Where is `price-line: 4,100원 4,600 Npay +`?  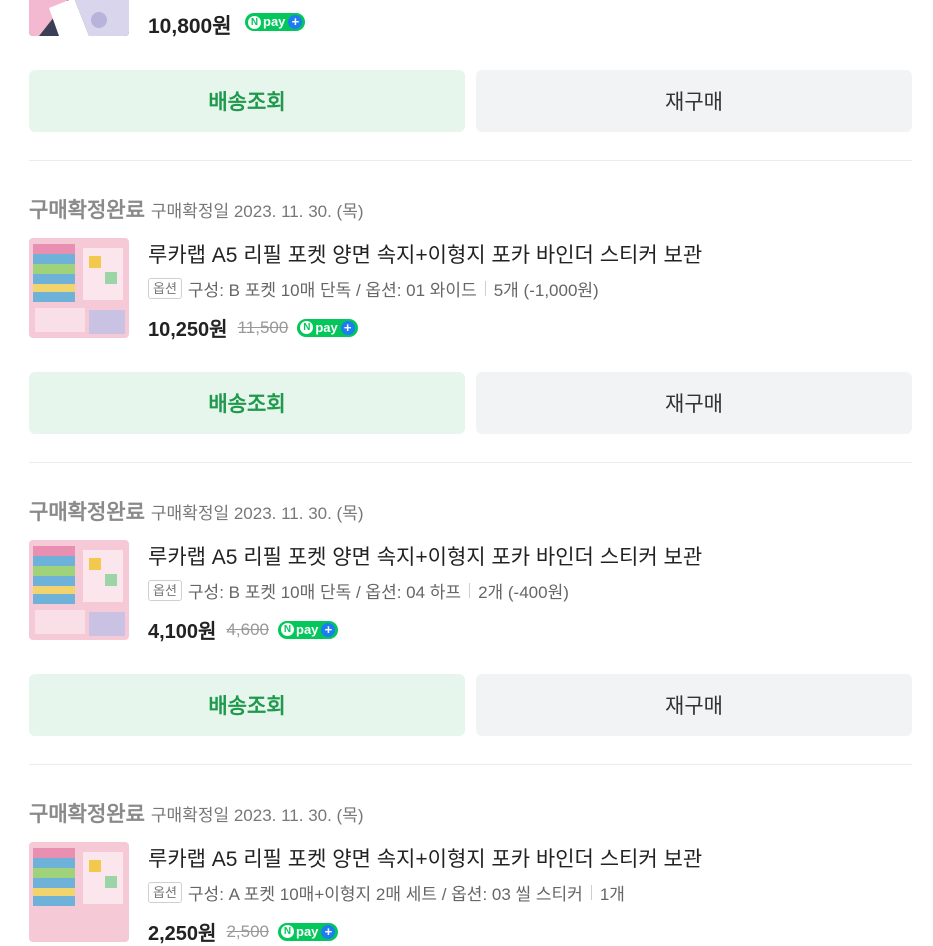 price-line: 4,100원 4,600 Npay + is located at coordinates (243, 629).